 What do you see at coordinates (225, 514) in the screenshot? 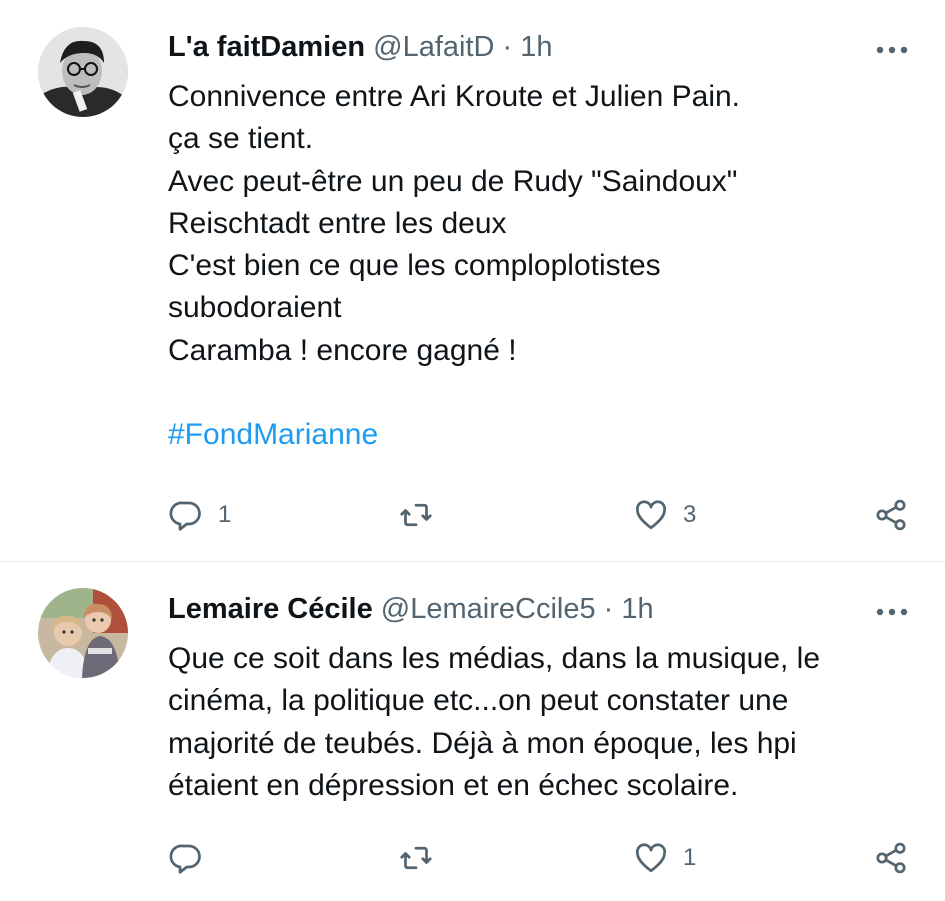
I see `reply-count: 1` at bounding box center [225, 514].